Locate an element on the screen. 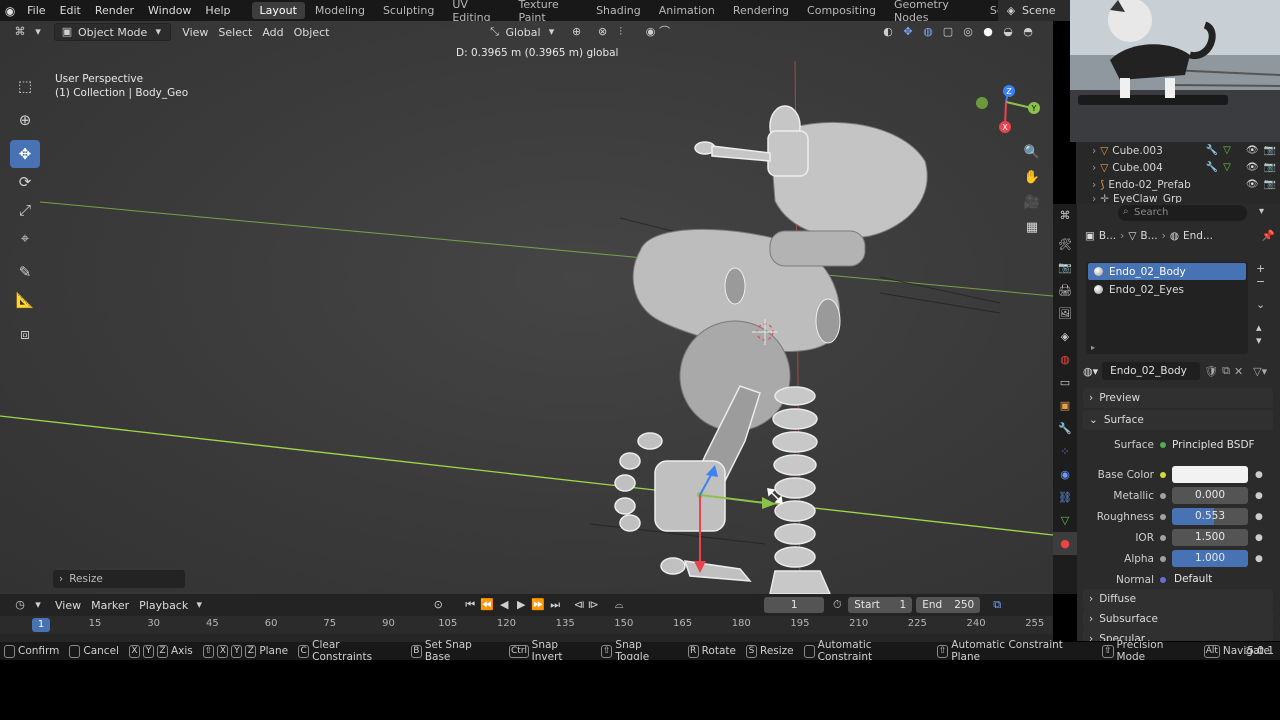  measure-tool: 📐 is located at coordinates (25, 300).